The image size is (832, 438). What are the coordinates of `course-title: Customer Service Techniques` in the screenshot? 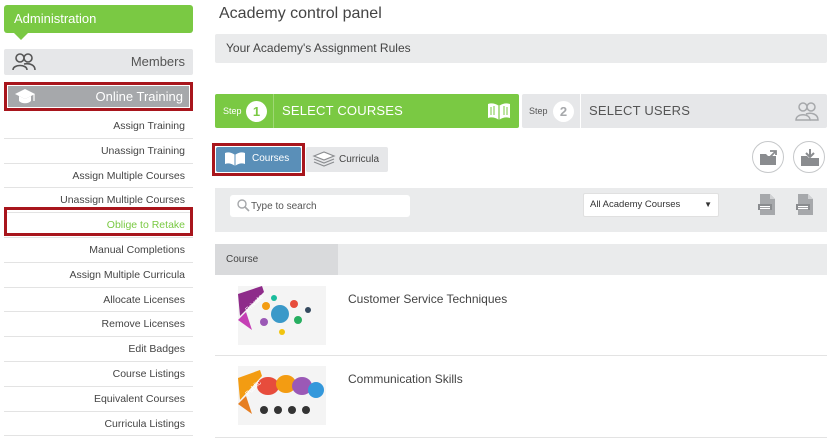 It's located at (427, 299).